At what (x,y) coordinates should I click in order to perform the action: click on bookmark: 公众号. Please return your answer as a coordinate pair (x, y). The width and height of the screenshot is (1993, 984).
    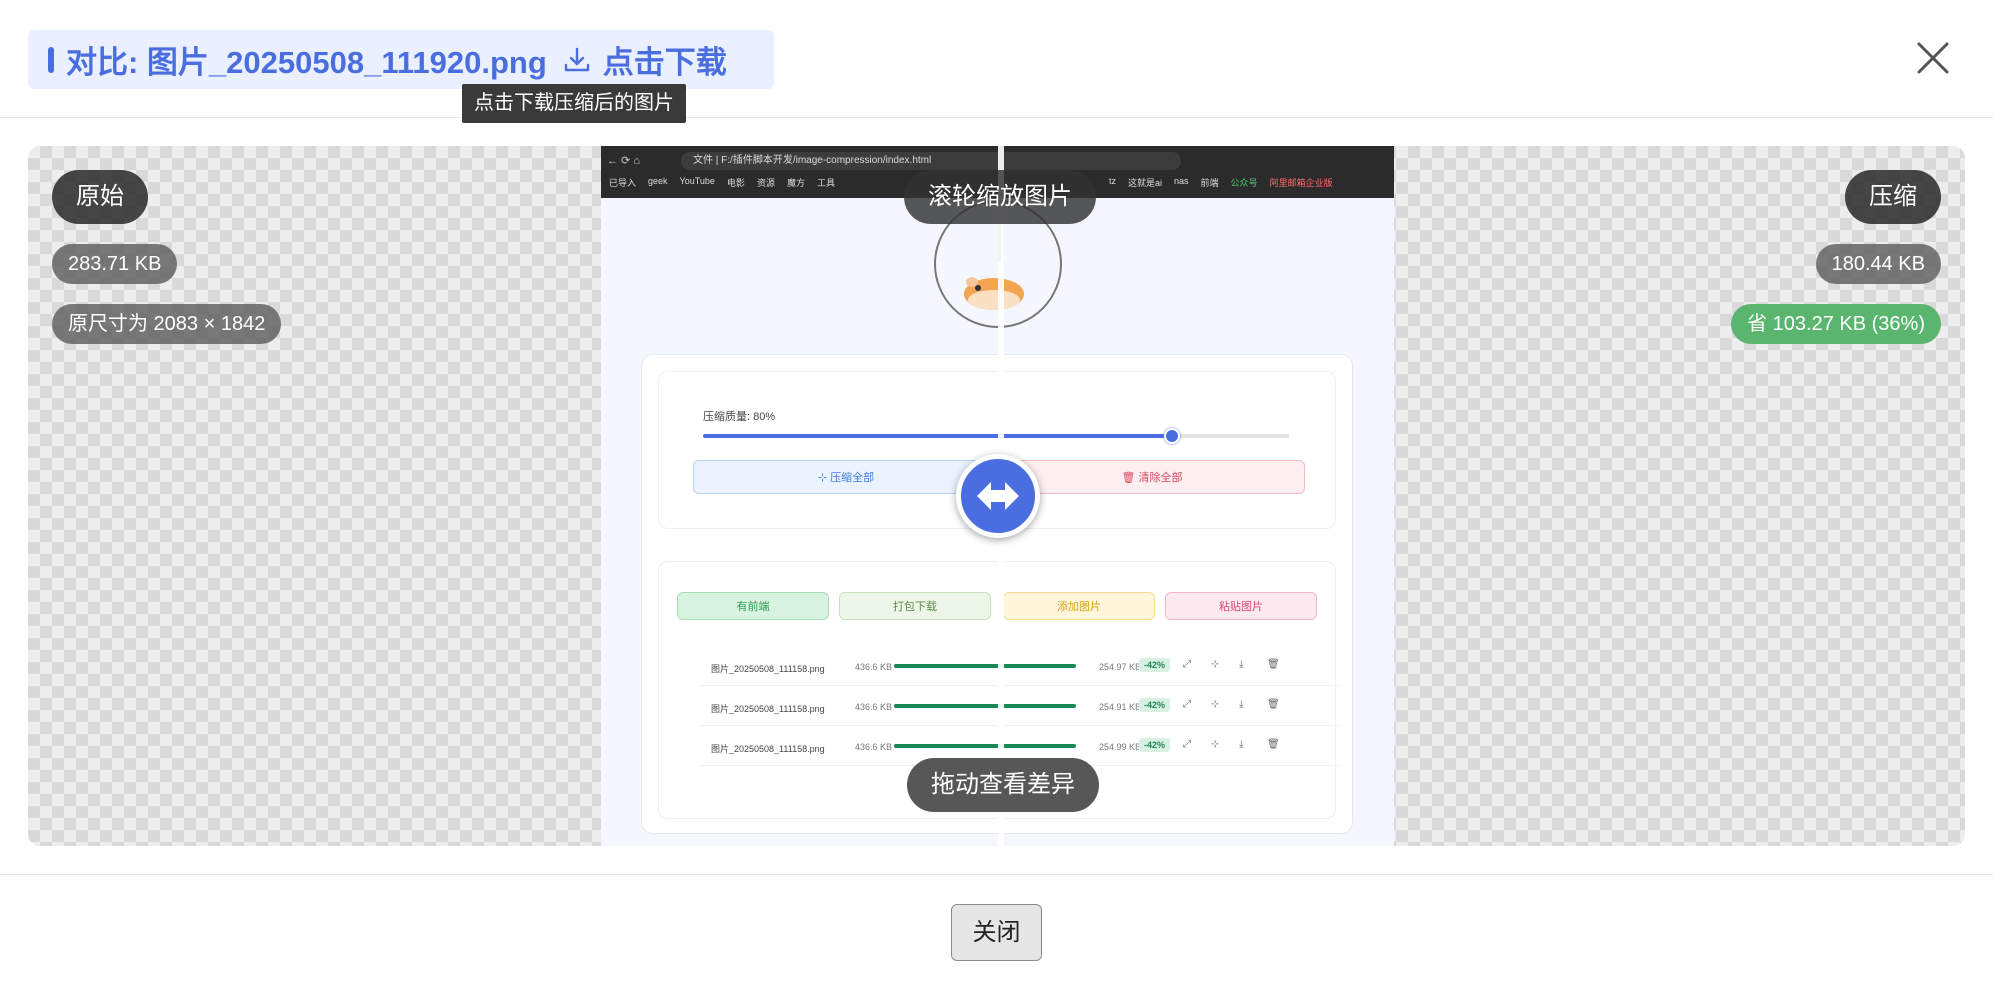
    Looking at the image, I should click on (1244, 183).